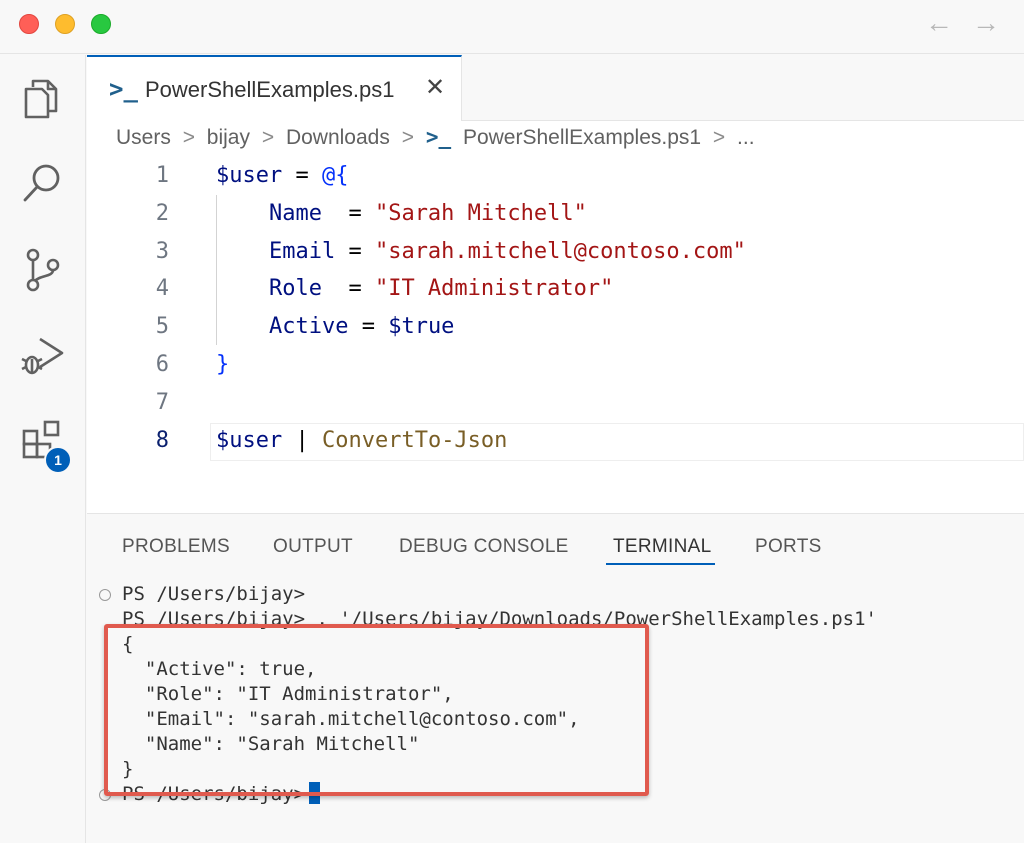  Describe the element at coordinates (214, 594) in the screenshot. I see `terminal-line: PS /Users/bijay>` at that location.